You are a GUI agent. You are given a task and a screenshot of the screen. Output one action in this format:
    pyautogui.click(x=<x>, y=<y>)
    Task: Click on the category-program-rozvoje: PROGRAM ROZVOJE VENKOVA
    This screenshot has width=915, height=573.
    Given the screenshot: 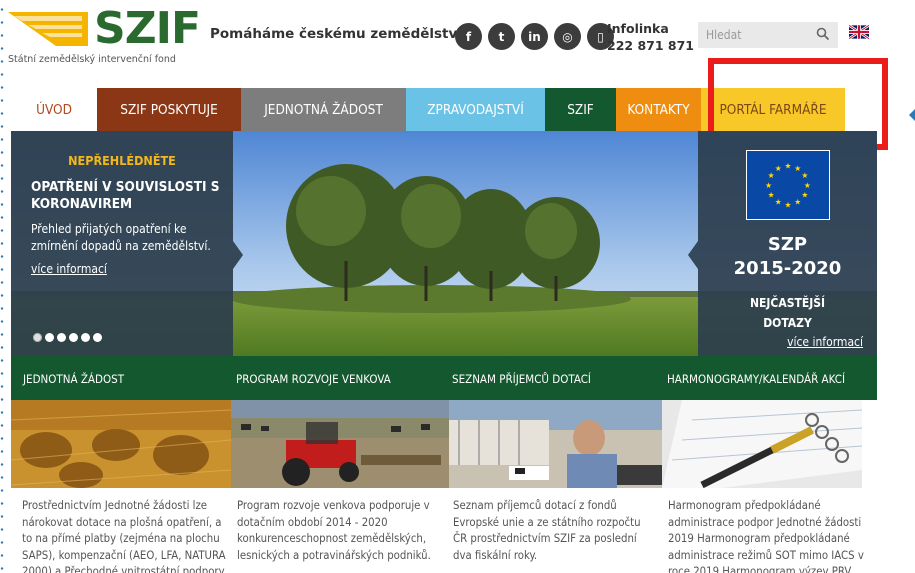 What is the action you would take?
    pyautogui.click(x=313, y=379)
    